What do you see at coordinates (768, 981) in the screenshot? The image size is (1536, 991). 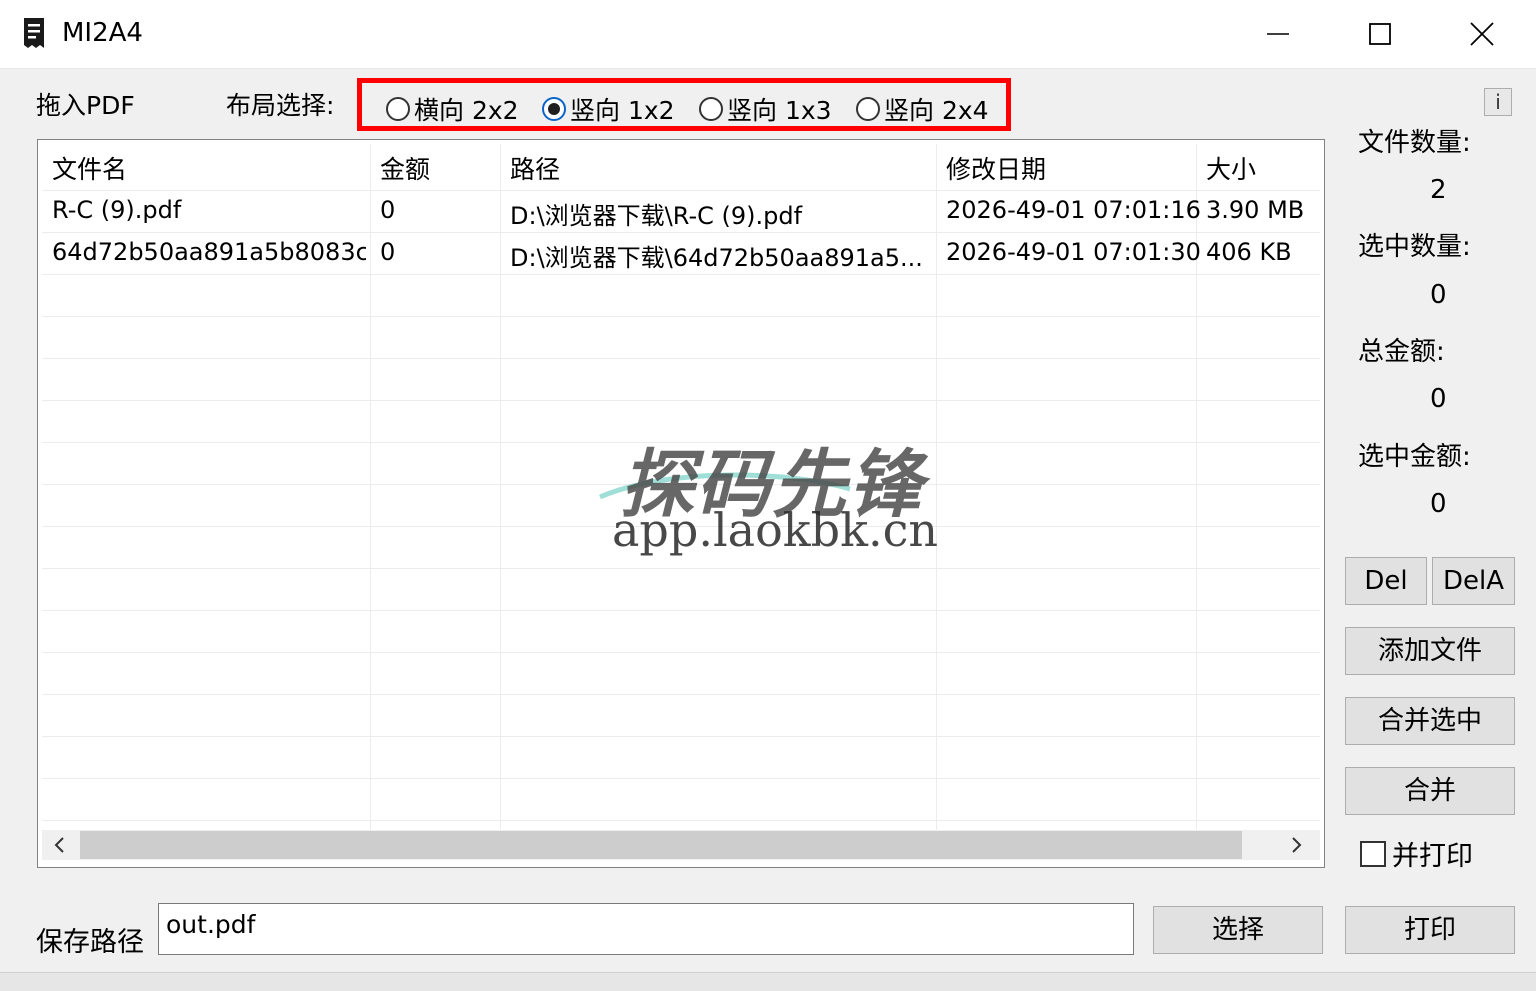 I see `status-bar` at bounding box center [768, 981].